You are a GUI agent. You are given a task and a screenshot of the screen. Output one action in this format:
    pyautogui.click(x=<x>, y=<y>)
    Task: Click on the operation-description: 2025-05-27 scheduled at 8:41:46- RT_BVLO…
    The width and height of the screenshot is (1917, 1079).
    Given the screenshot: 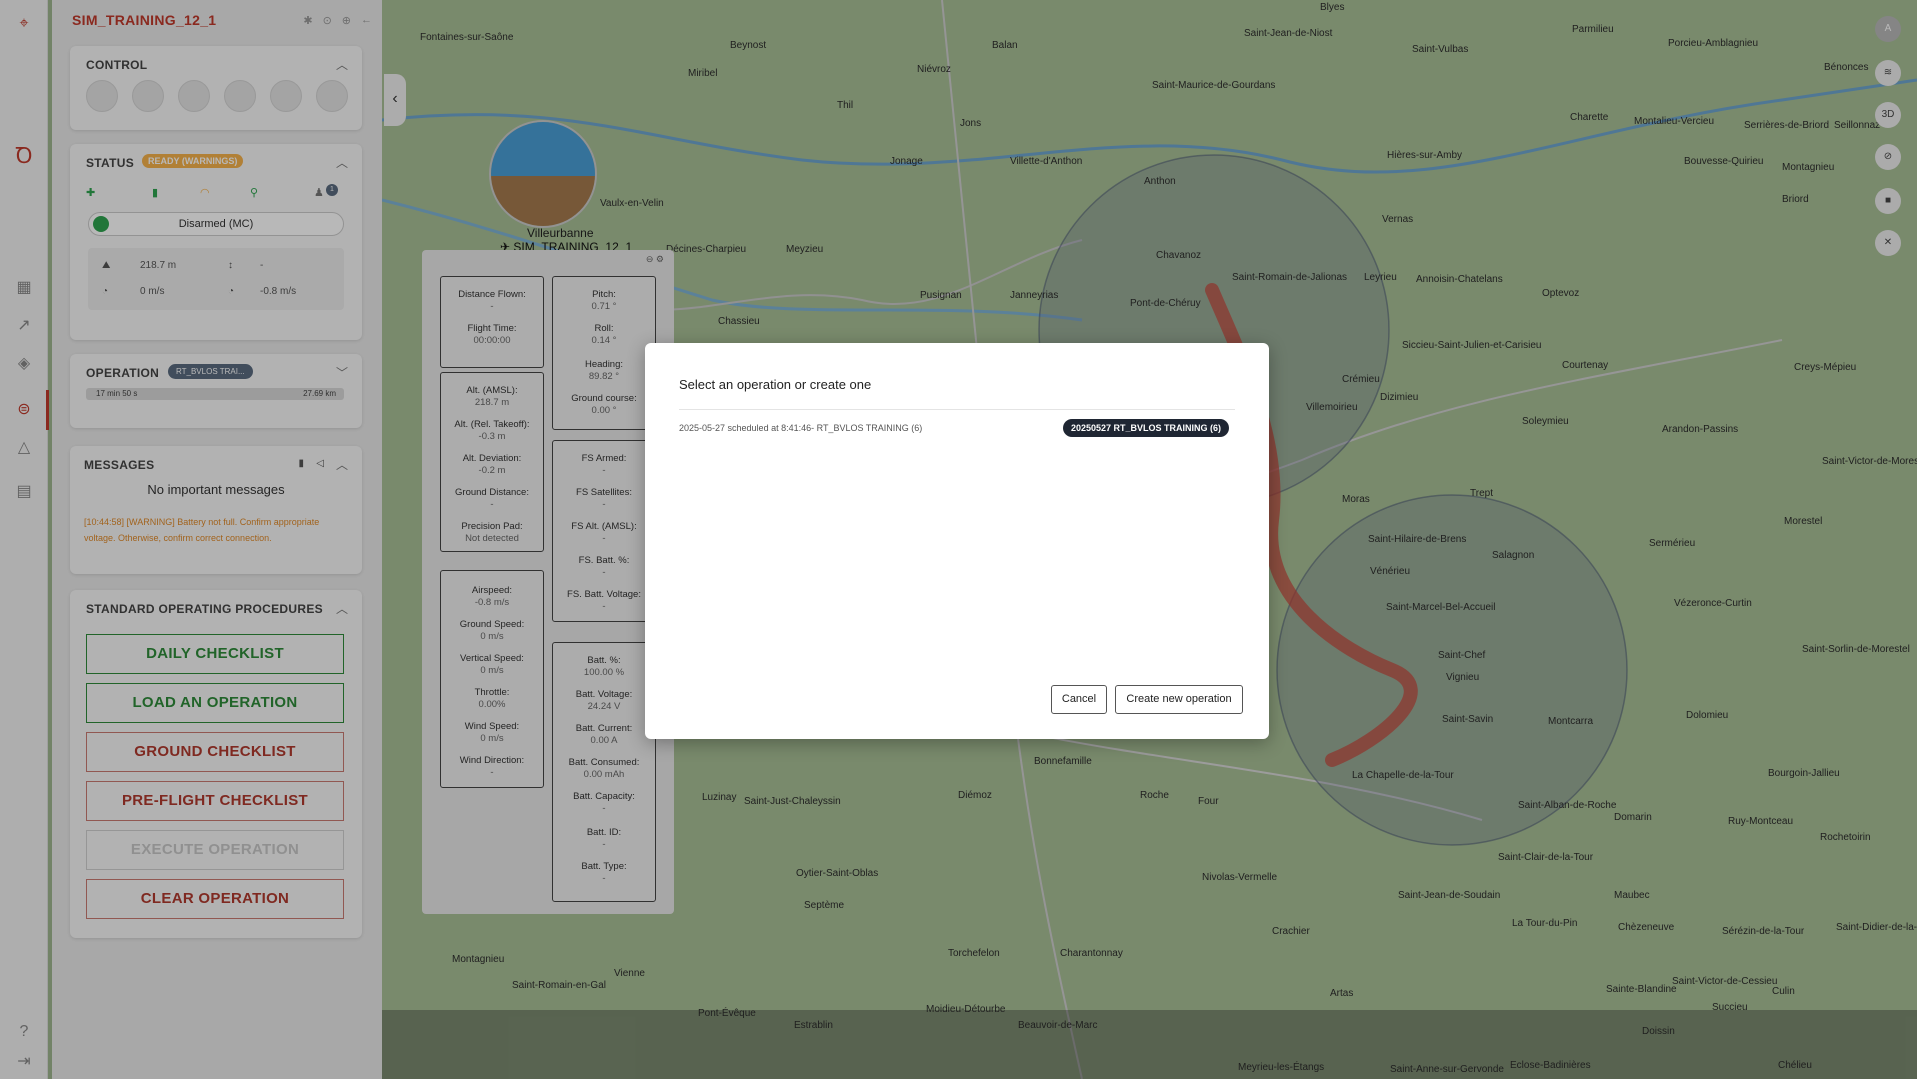 What is the action you would take?
    pyautogui.click(x=801, y=428)
    